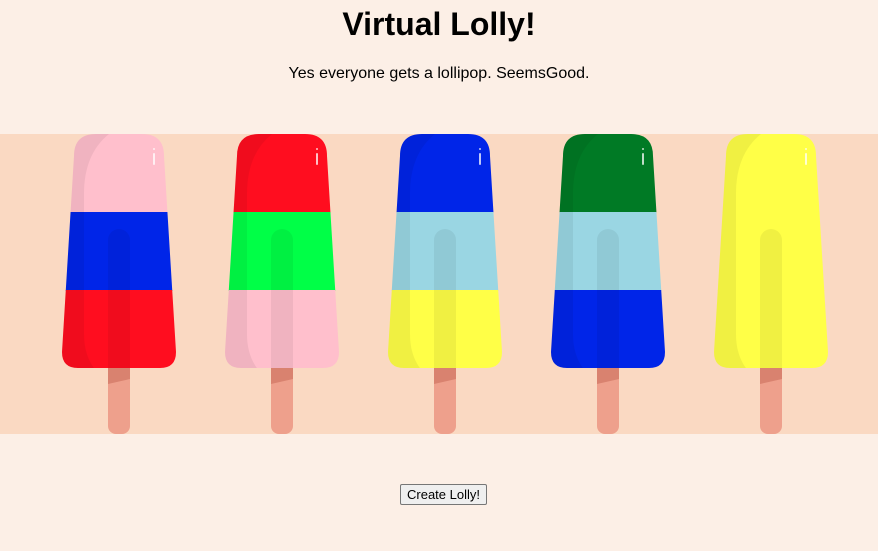  Describe the element at coordinates (439, 73) in the screenshot. I see `page-subtitle: Yes everyone gets a lollipop. SeemsGood.` at that location.